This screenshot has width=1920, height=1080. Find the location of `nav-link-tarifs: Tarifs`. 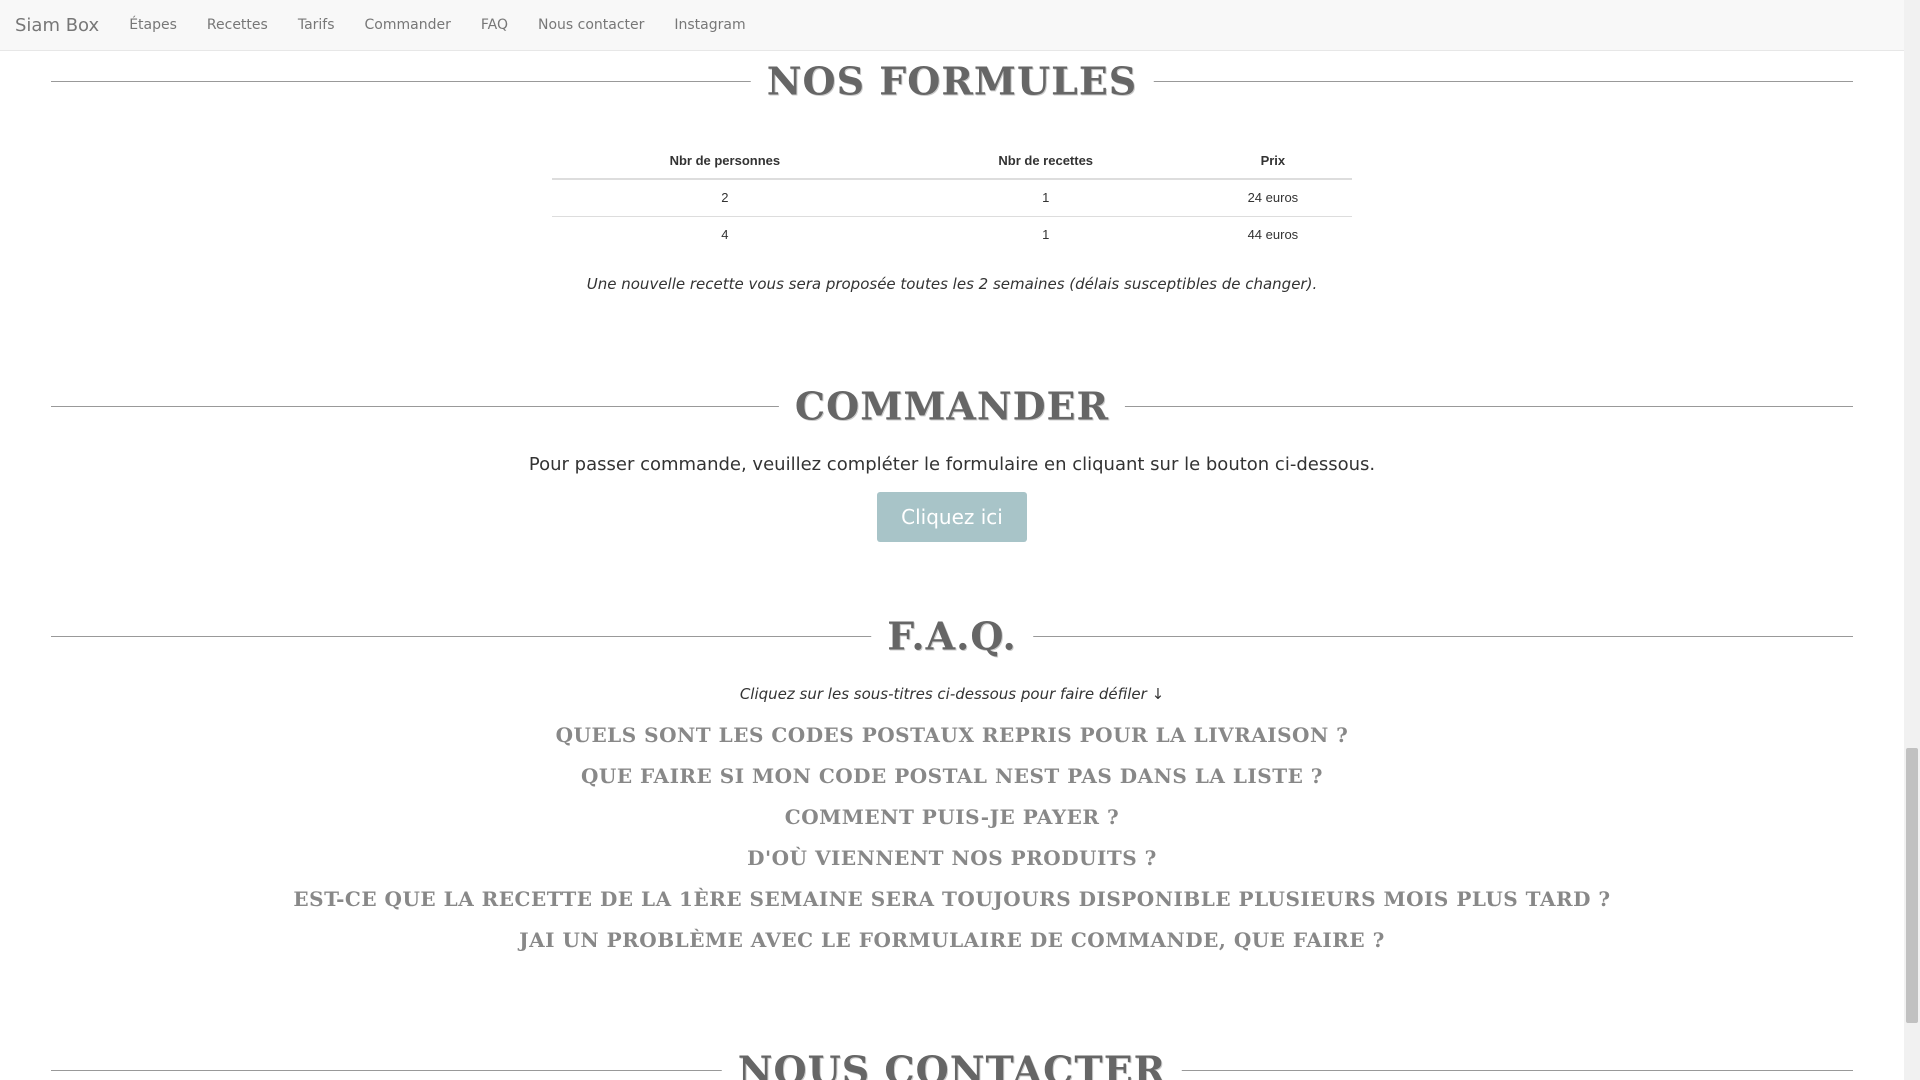

nav-link-tarifs: Tarifs is located at coordinates (316, 25).